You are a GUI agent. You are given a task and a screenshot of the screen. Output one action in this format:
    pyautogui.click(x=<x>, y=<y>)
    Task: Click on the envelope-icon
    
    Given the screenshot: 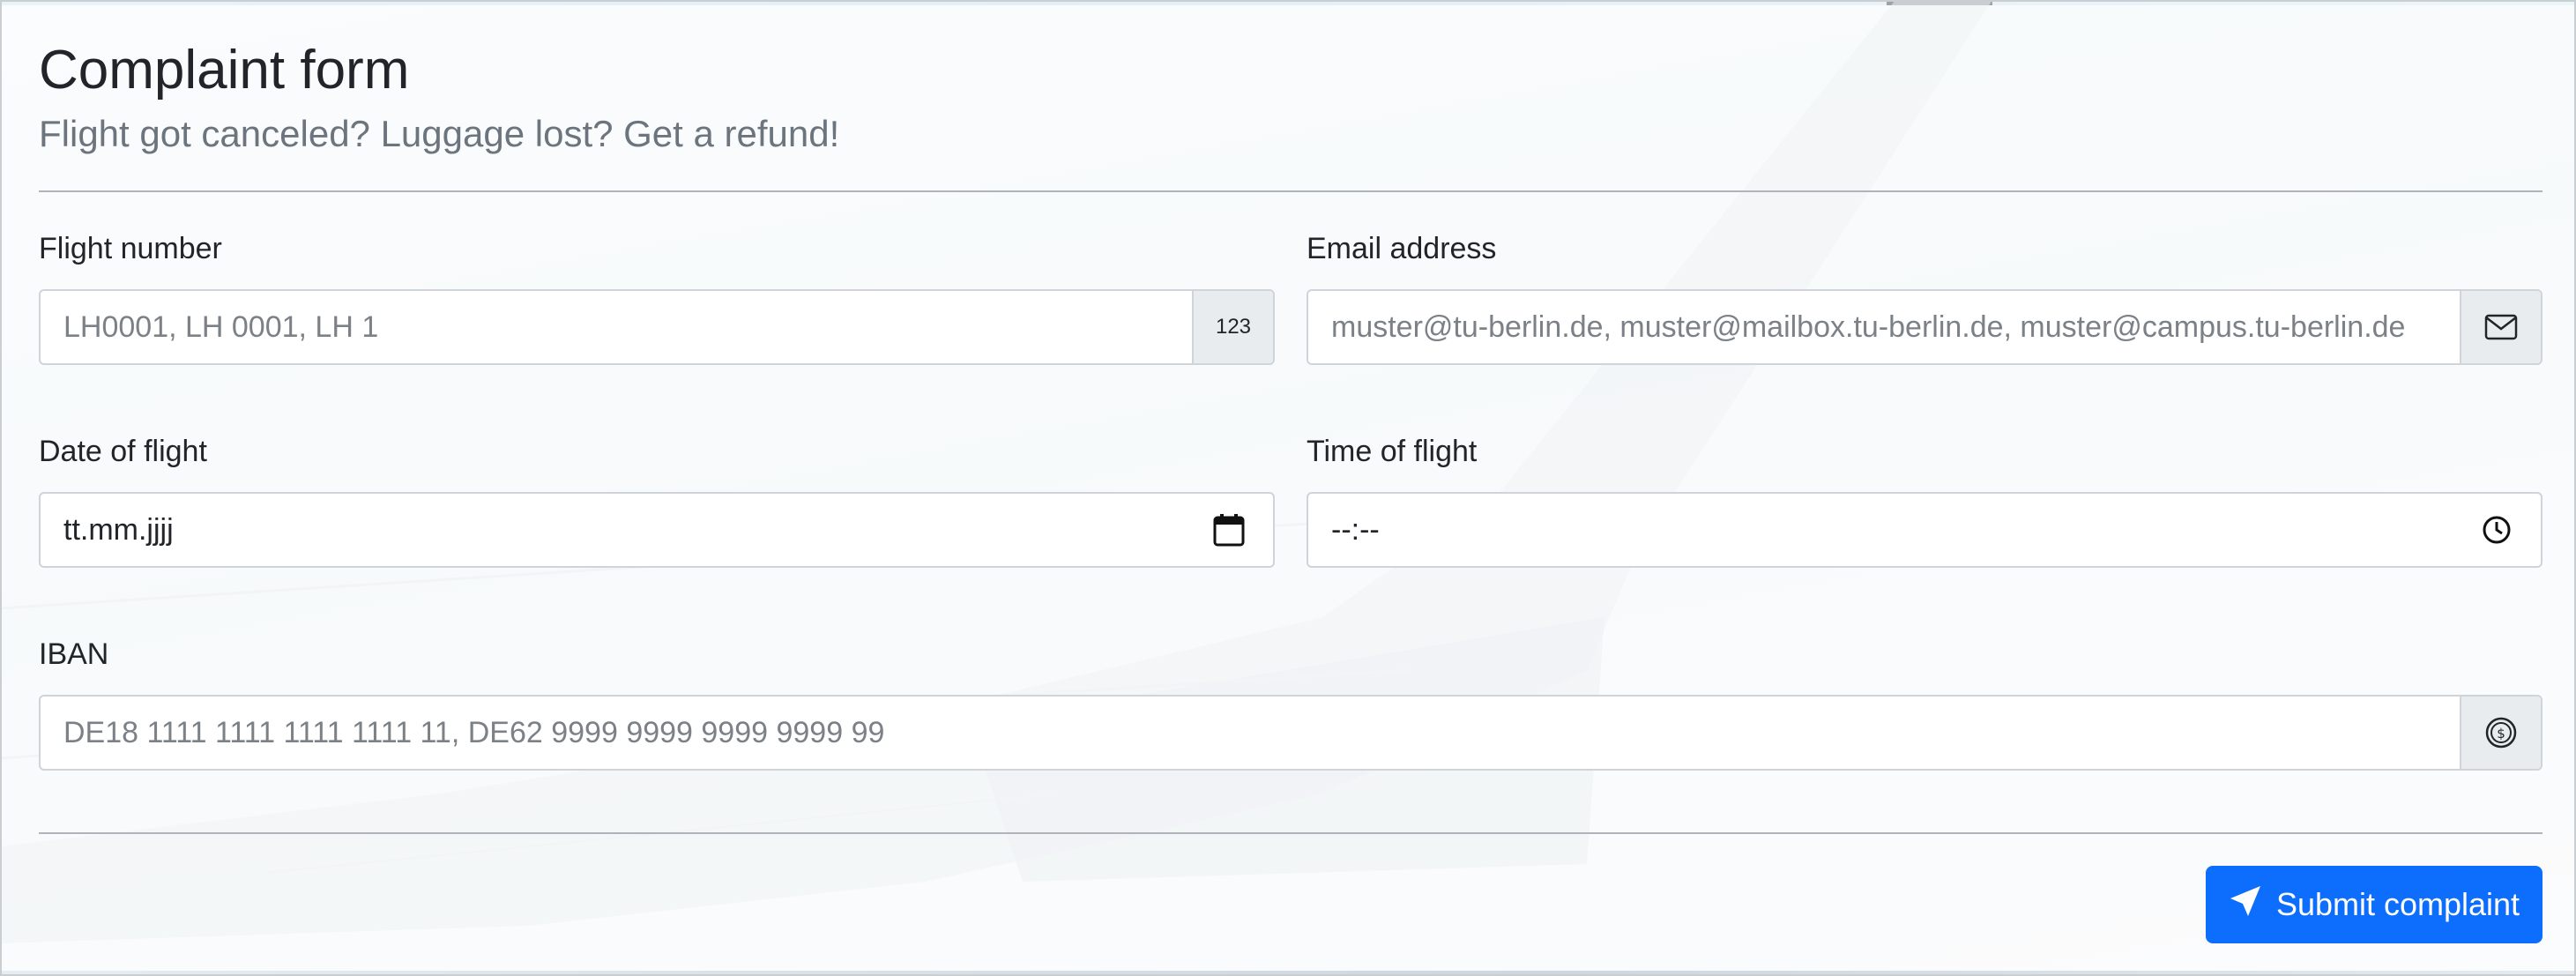 What is the action you would take?
    pyautogui.click(x=2500, y=327)
    